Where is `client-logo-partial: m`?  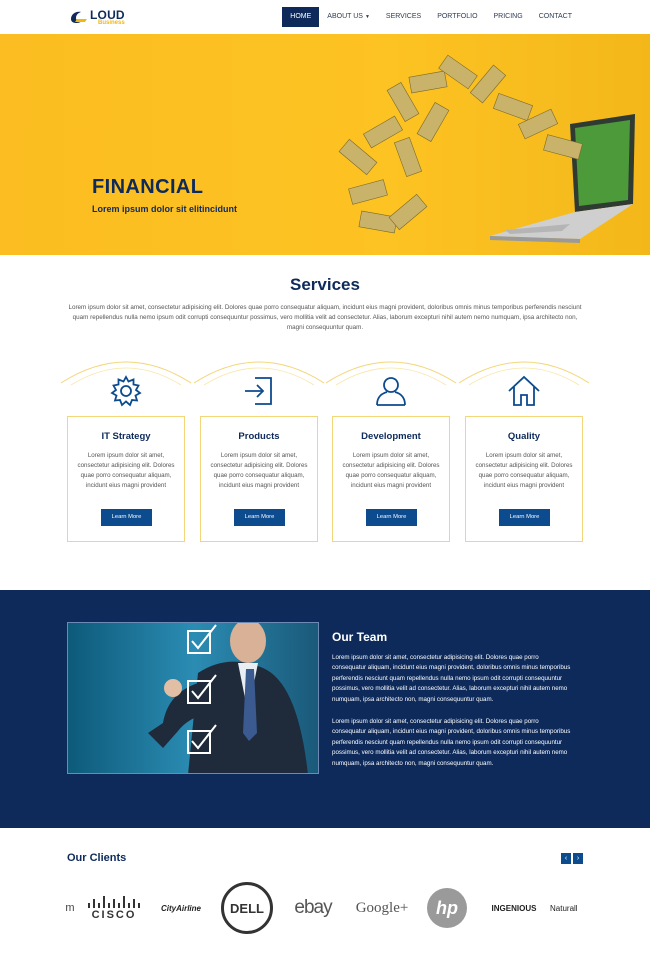
client-logo-partial: m is located at coordinates (70, 908).